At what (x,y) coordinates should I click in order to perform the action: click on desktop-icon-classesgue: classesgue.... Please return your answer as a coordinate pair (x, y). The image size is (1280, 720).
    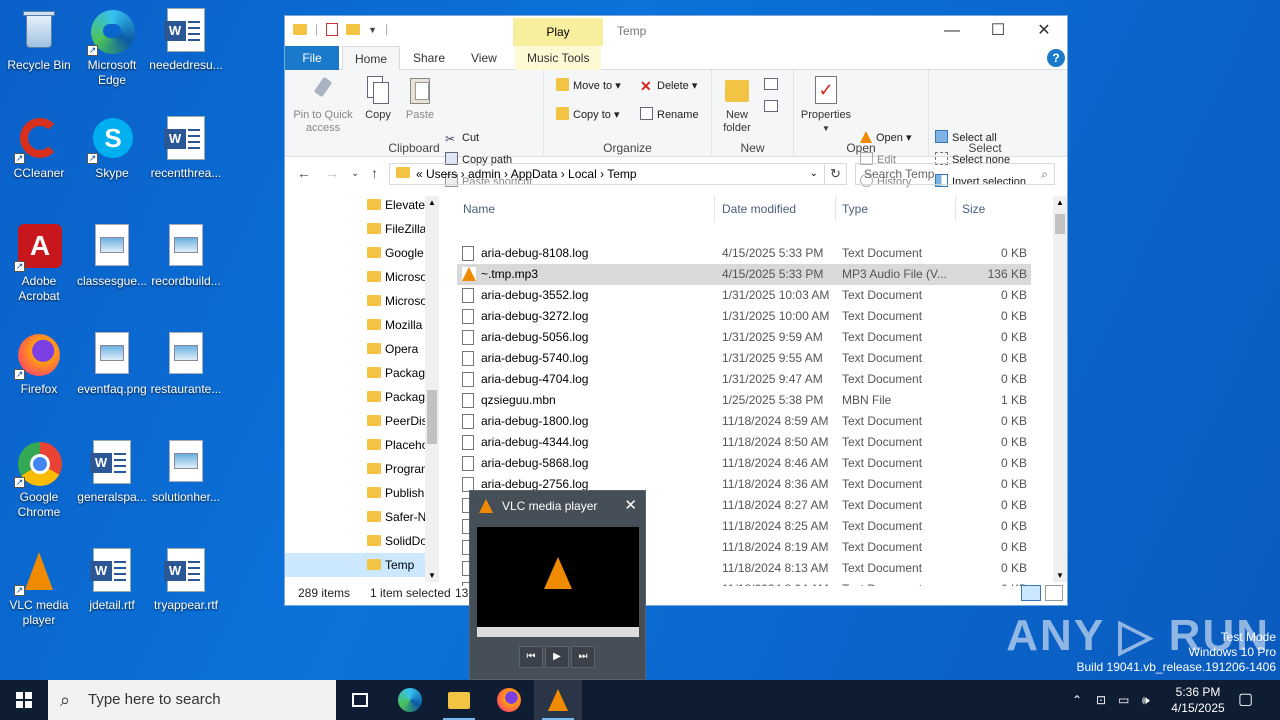
    Looking at the image, I should click on (112, 256).